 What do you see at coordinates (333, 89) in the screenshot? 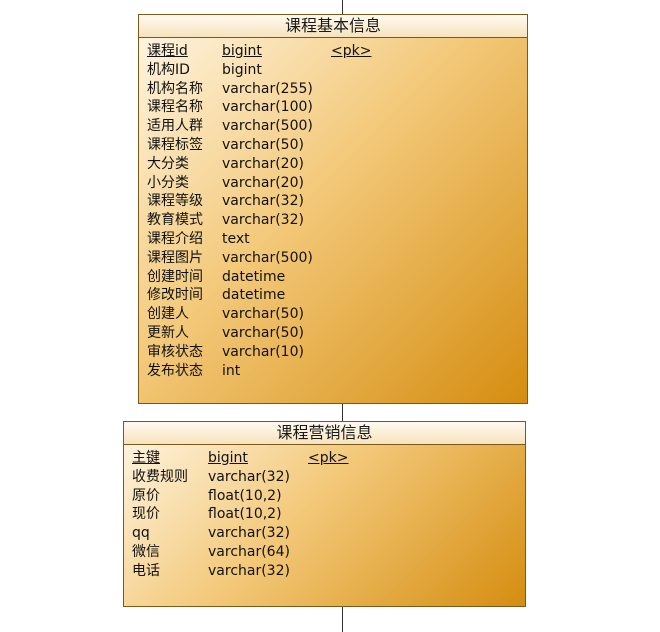
I see `attribute-row: 机构名称 varchar(255)` at bounding box center [333, 89].